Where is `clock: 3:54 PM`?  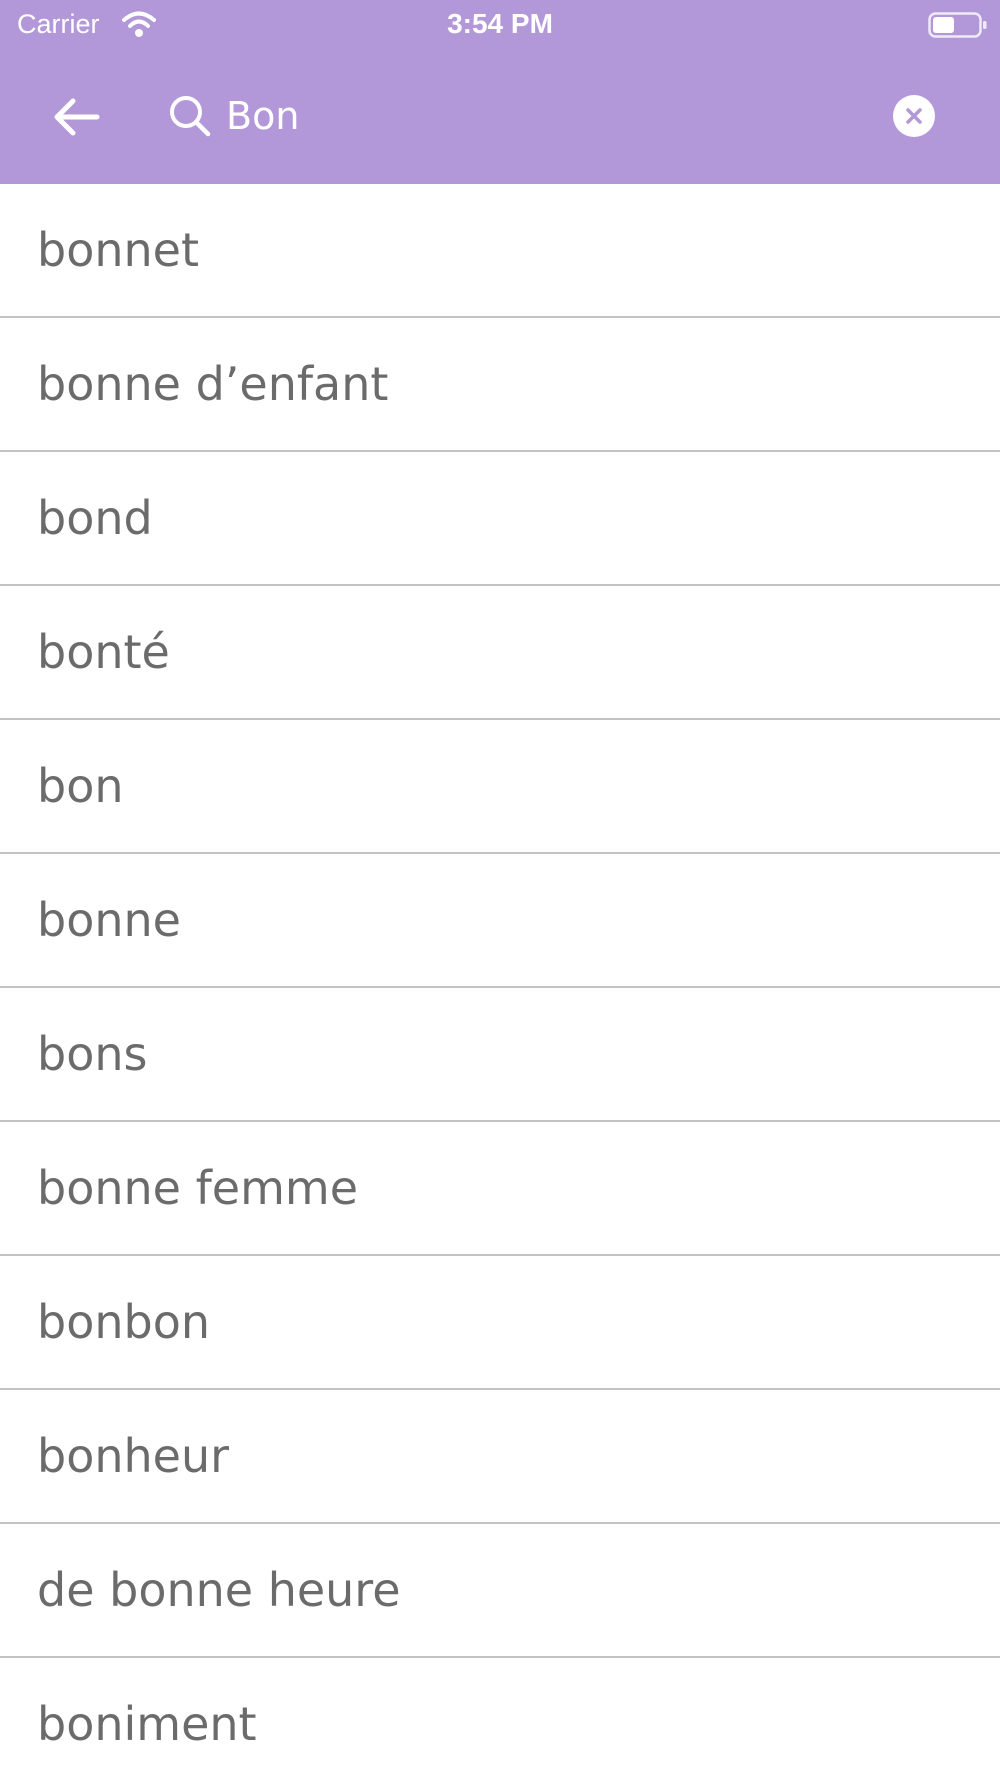 clock: 3:54 PM is located at coordinates (500, 23).